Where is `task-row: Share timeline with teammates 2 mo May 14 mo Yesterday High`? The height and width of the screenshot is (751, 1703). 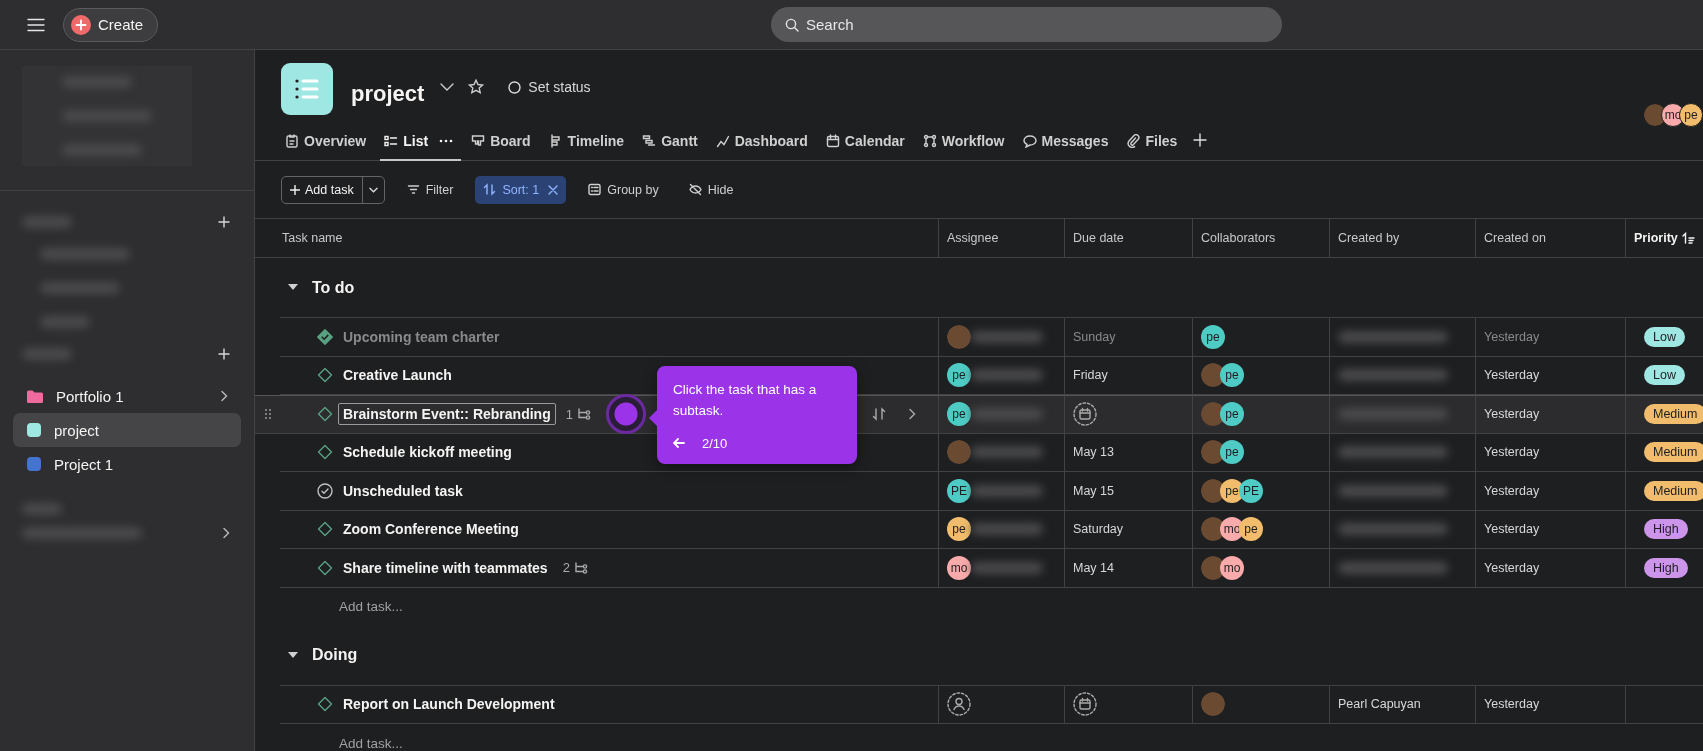 task-row: Share timeline with teammates 2 mo May 14 mo Yesterday High is located at coordinates (991, 568).